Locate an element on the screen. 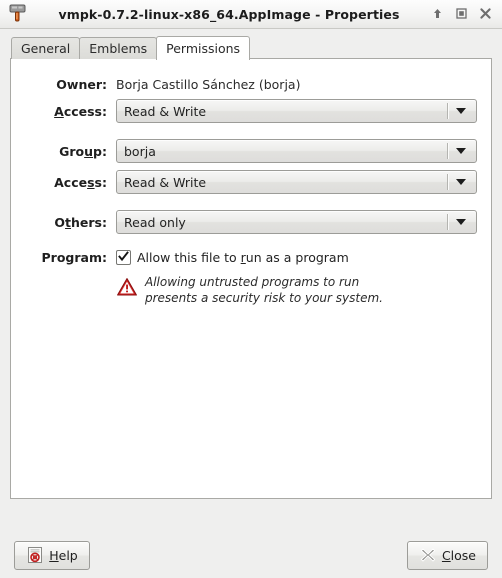 This screenshot has width=502, height=578. help-button-label-post: elp is located at coordinates (68, 555).